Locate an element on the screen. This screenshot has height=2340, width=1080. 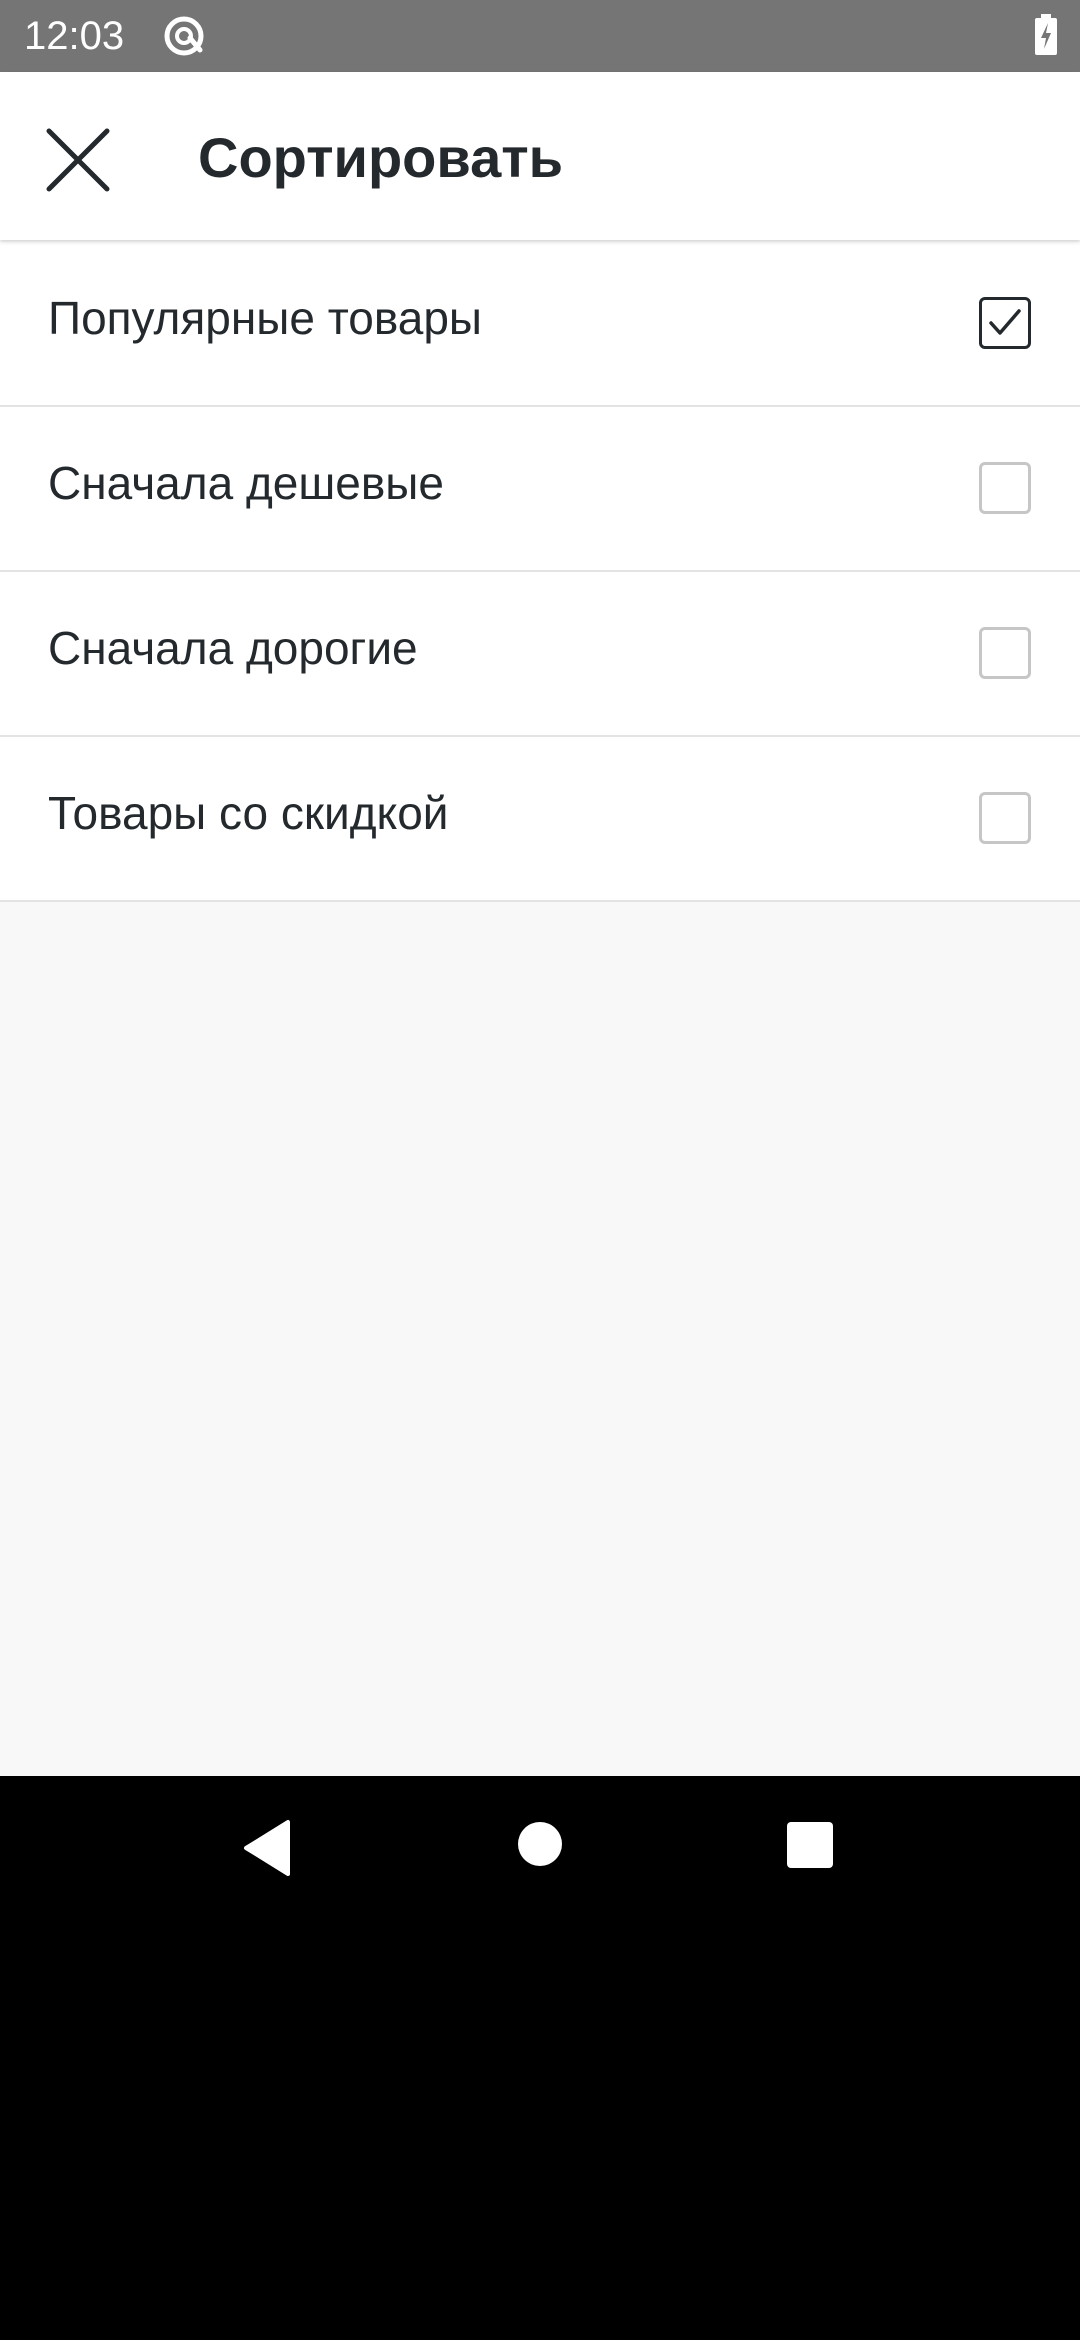
status-time: 12:03 is located at coordinates (74, 36).